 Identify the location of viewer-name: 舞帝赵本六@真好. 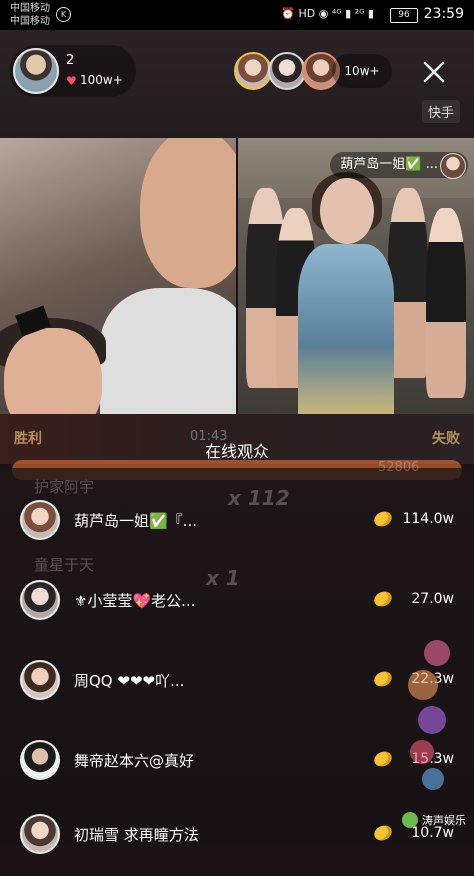
(134, 761).